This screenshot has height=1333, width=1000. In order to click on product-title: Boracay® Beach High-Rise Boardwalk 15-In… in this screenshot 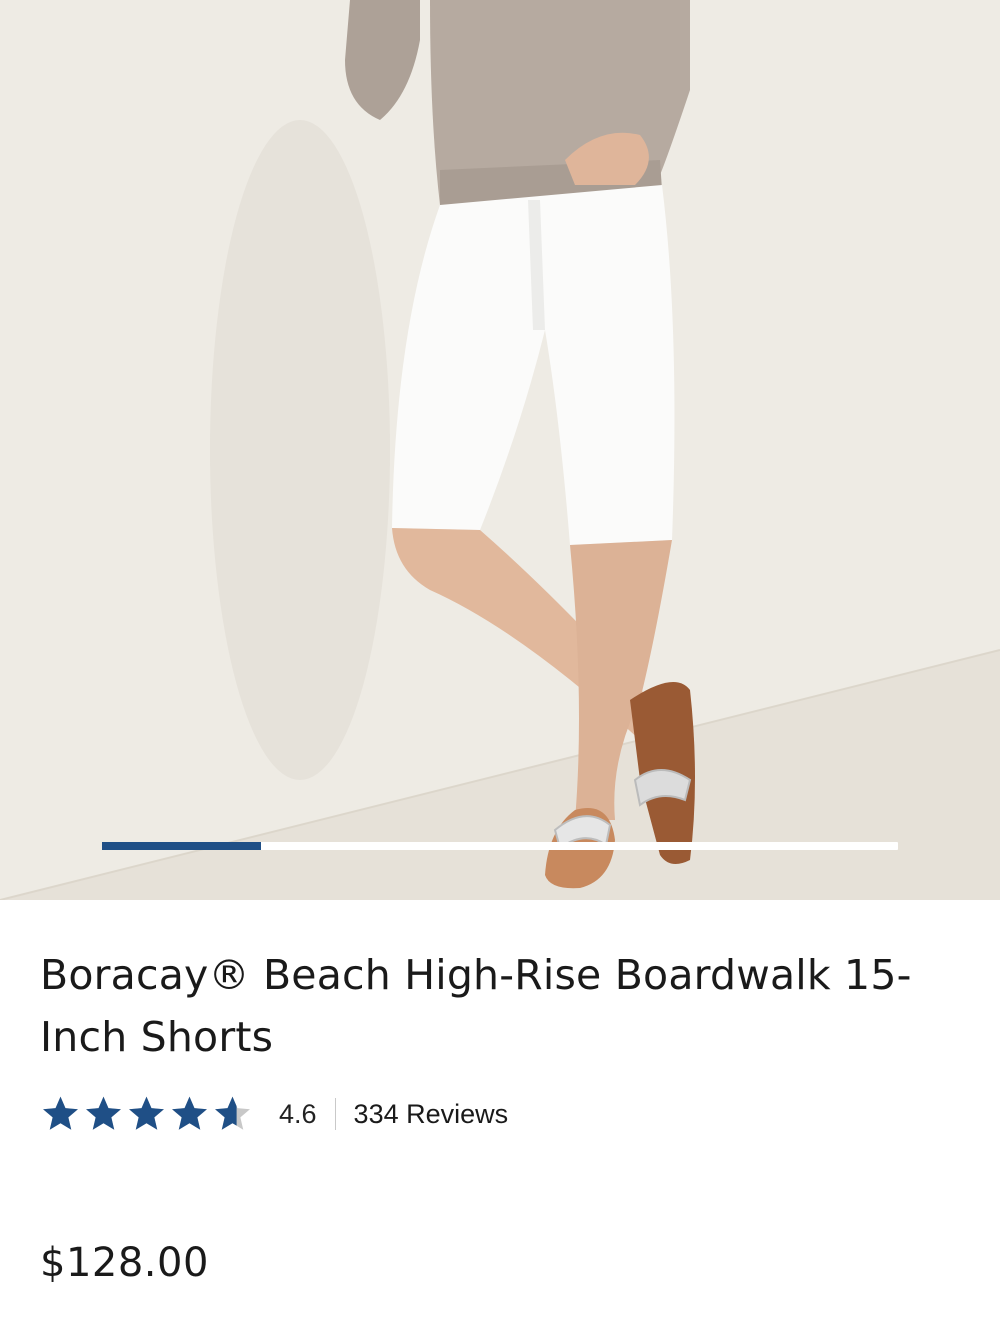, I will do `click(476, 1006)`.